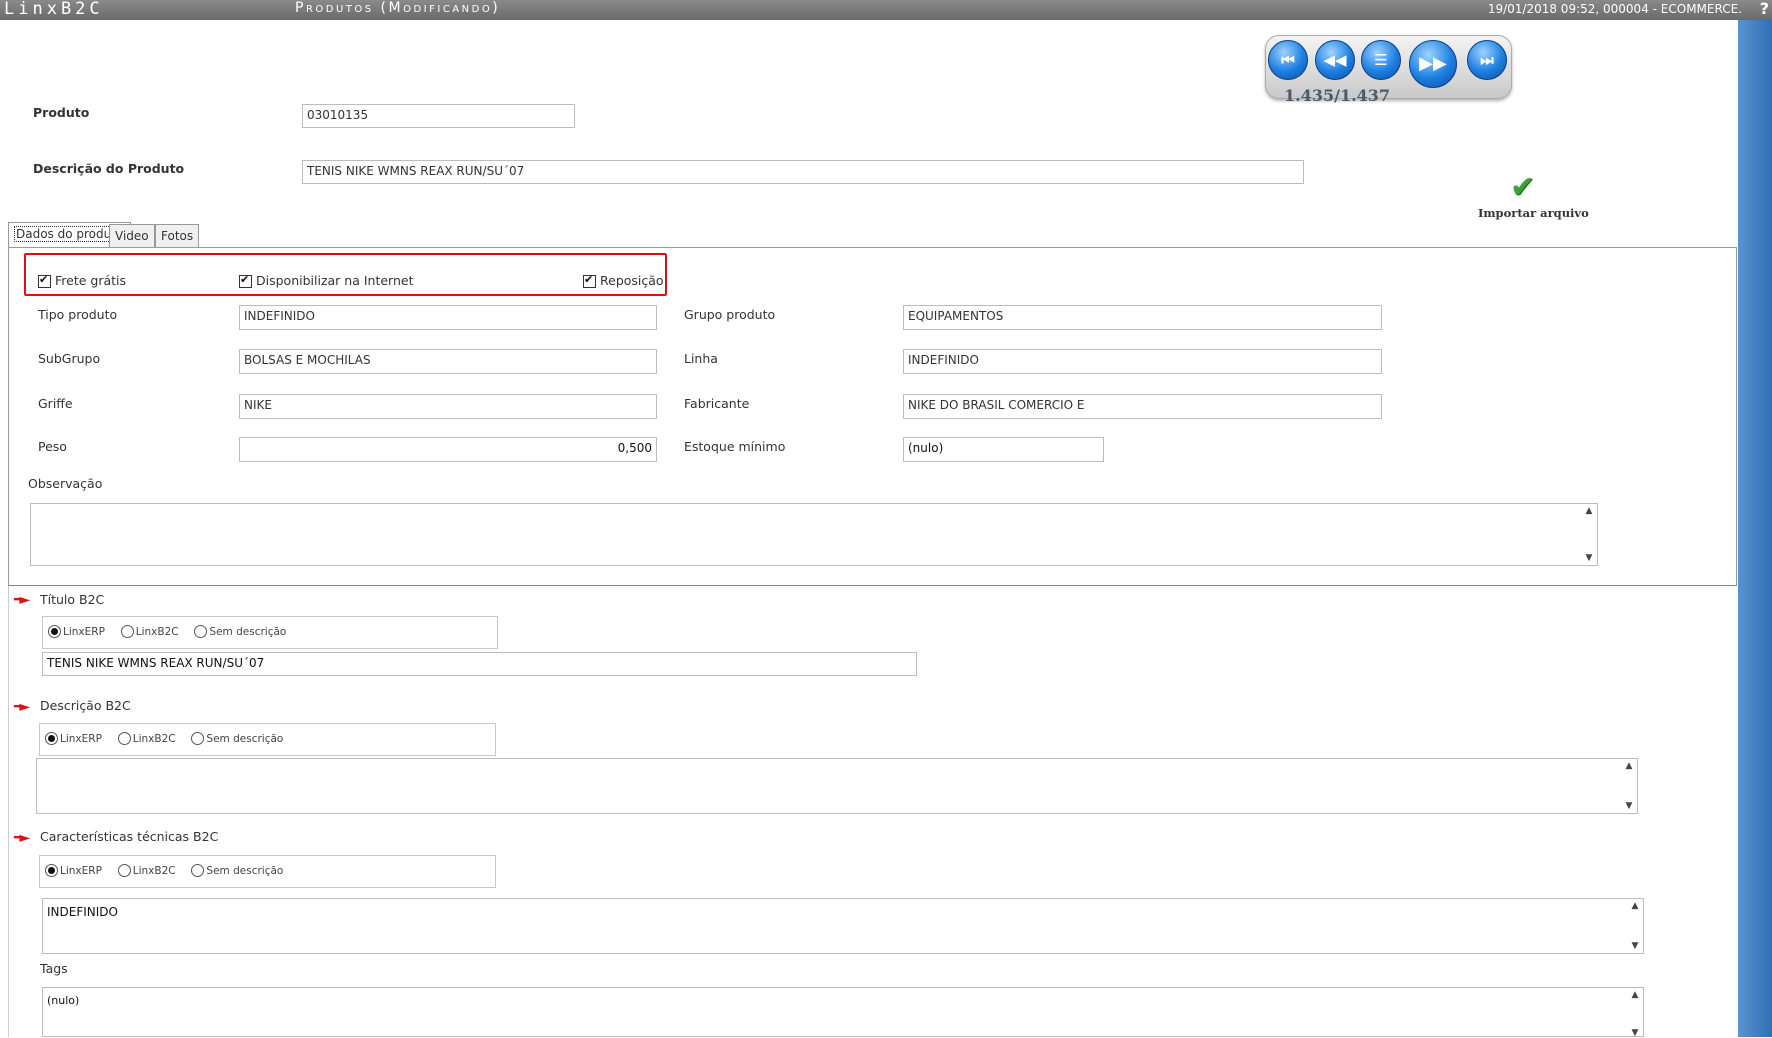 This screenshot has height=1038, width=1772. I want to click on help-icon: ?, so click(1764, 9).